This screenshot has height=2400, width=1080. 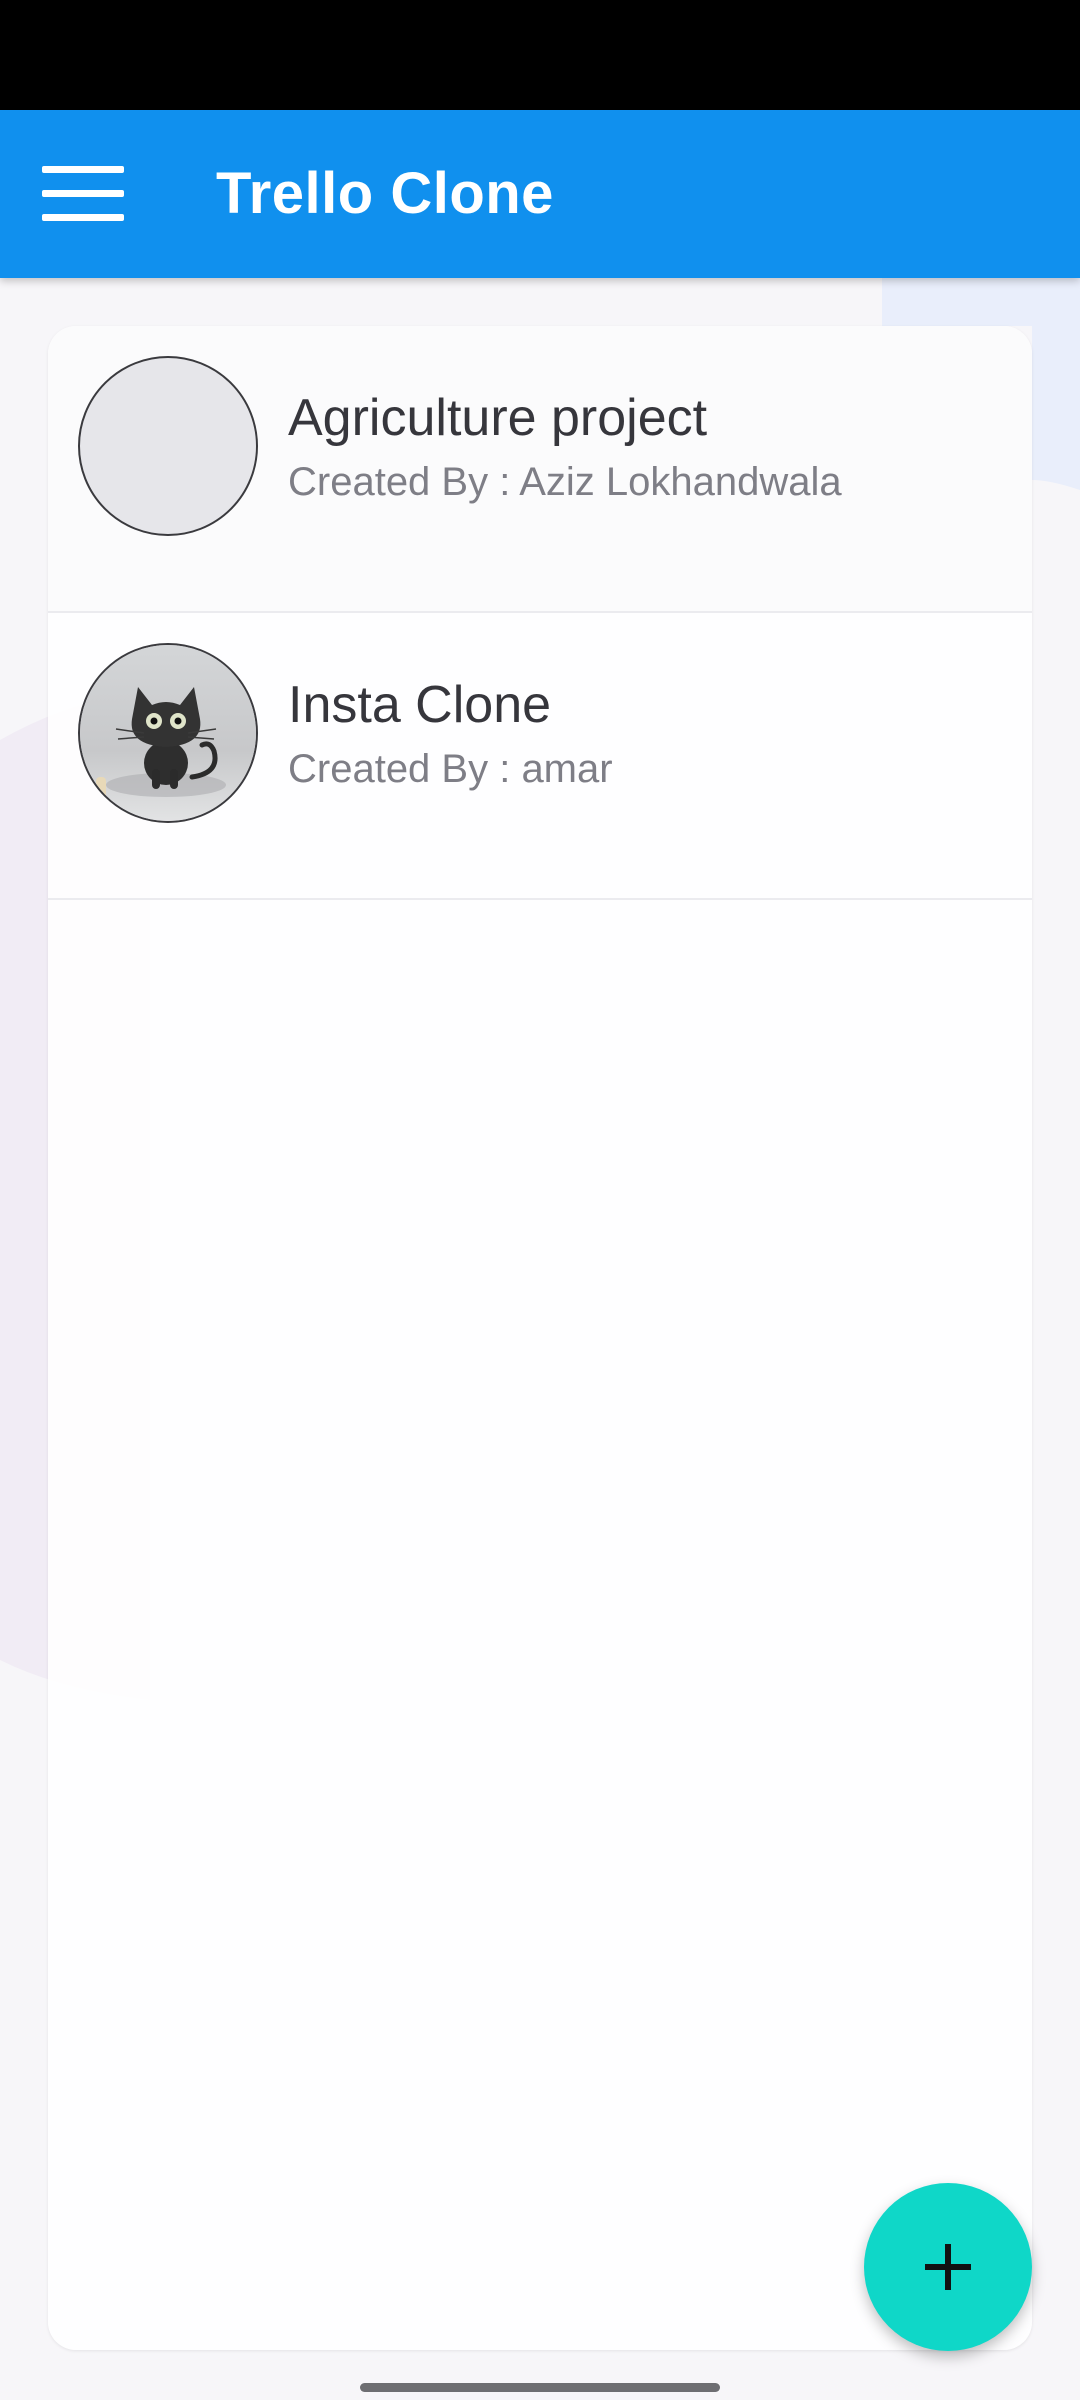 I want to click on home-indicator, so click(x=540, y=2387).